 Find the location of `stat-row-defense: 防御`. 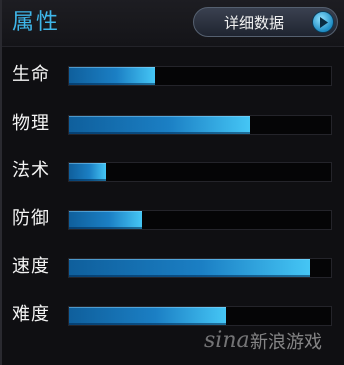

stat-row-defense: 防御 is located at coordinates (173, 220).